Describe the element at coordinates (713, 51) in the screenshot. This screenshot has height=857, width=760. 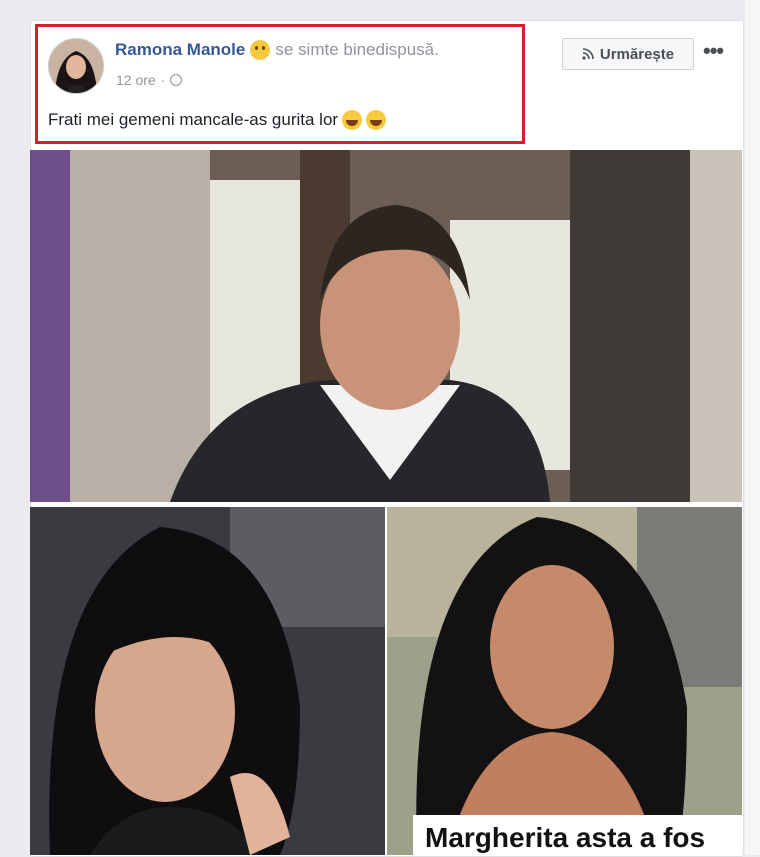
I see `more-options-button: •••` at that location.